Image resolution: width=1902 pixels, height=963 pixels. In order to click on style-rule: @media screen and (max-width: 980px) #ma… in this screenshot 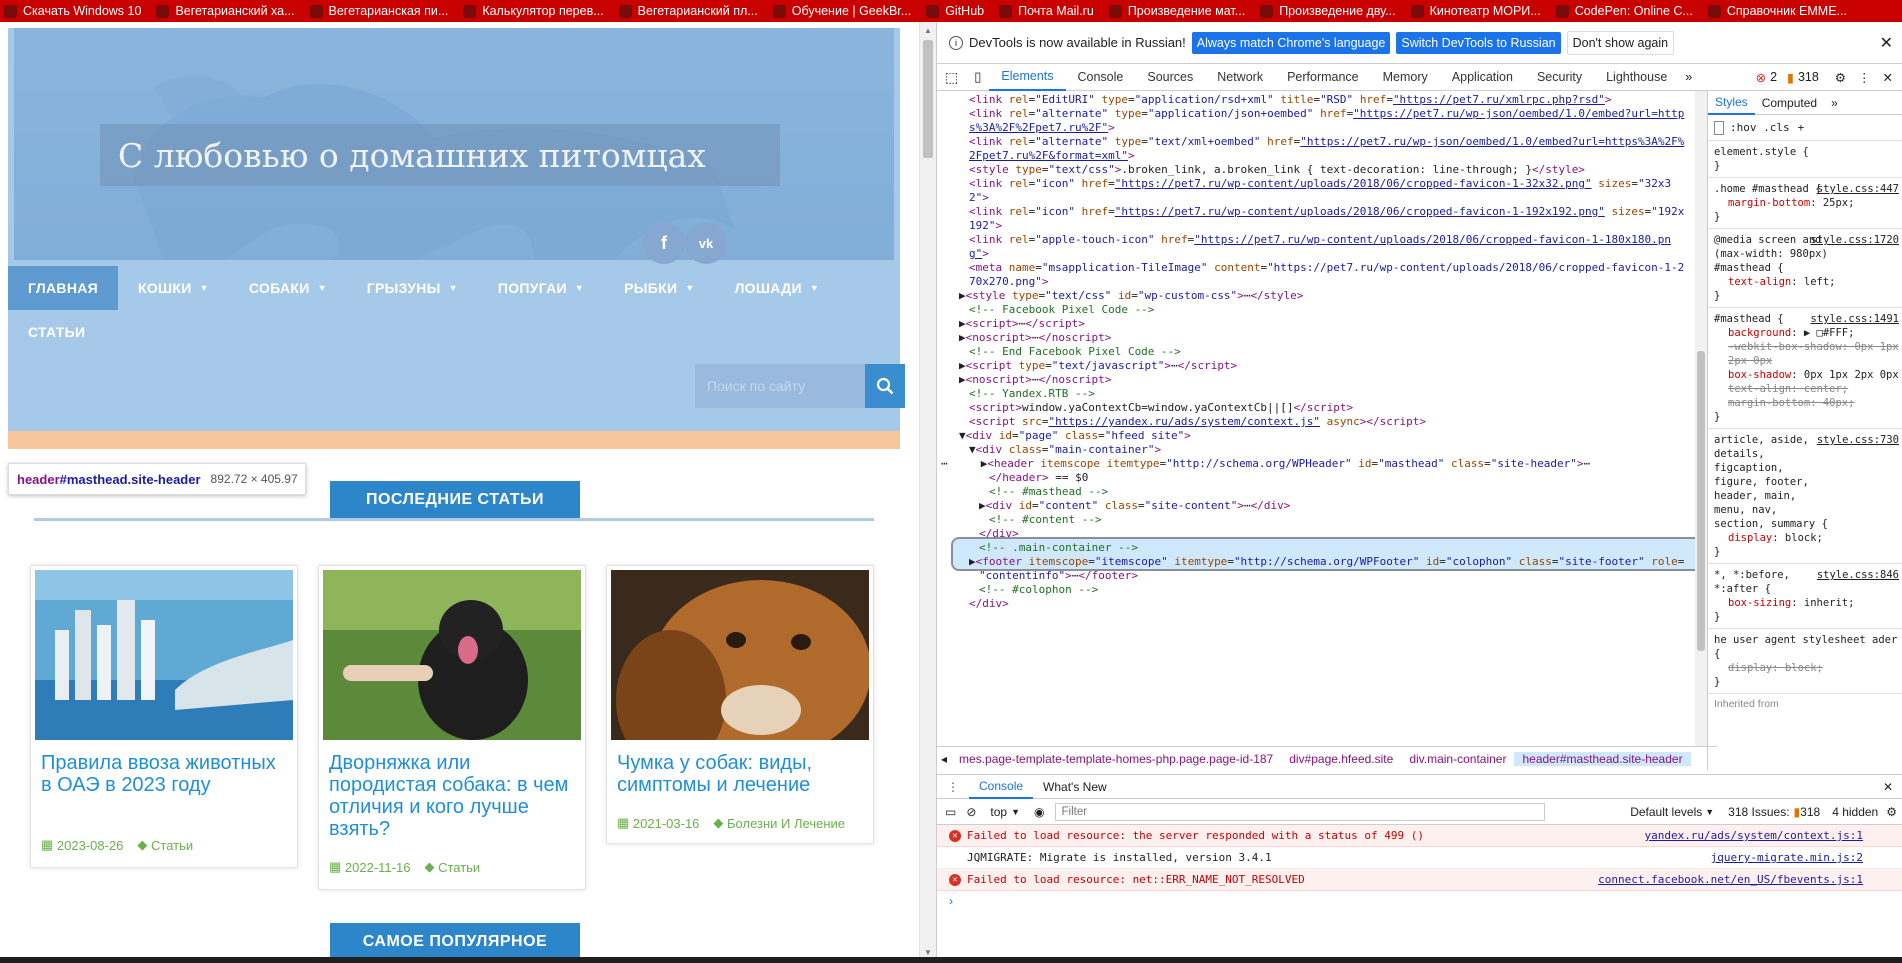, I will do `click(1805, 268)`.